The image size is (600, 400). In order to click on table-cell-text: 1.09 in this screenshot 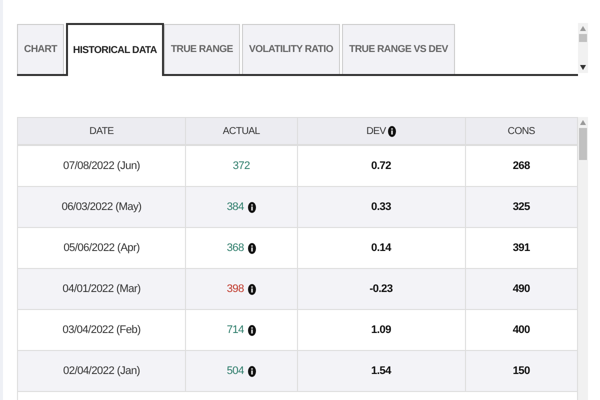, I will do `click(381, 330)`.